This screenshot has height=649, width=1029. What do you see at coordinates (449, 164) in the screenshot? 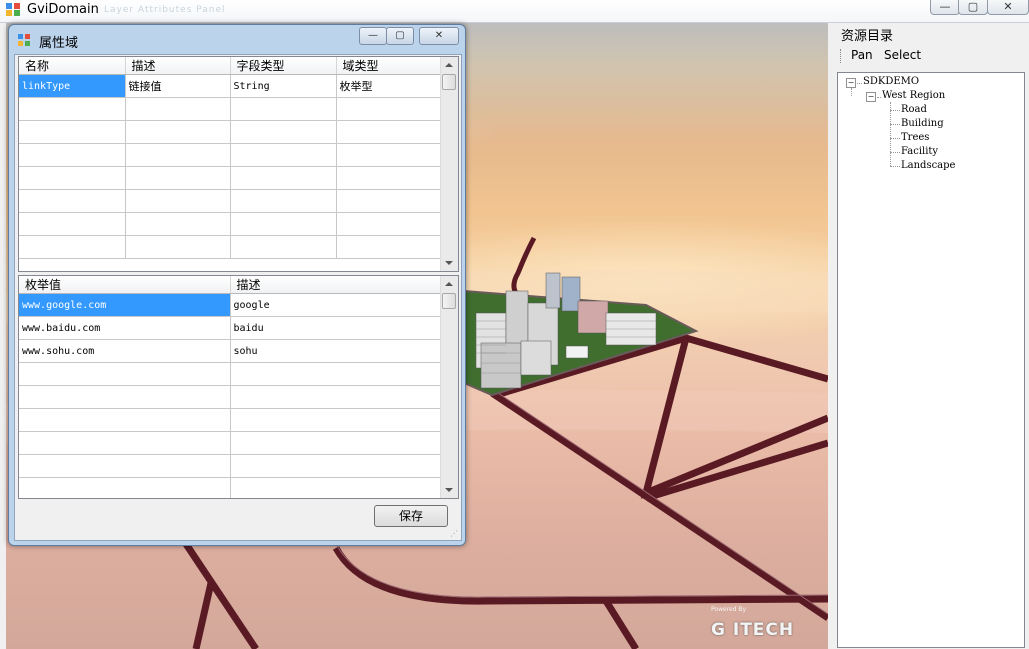
I see `domains-scrollbar` at bounding box center [449, 164].